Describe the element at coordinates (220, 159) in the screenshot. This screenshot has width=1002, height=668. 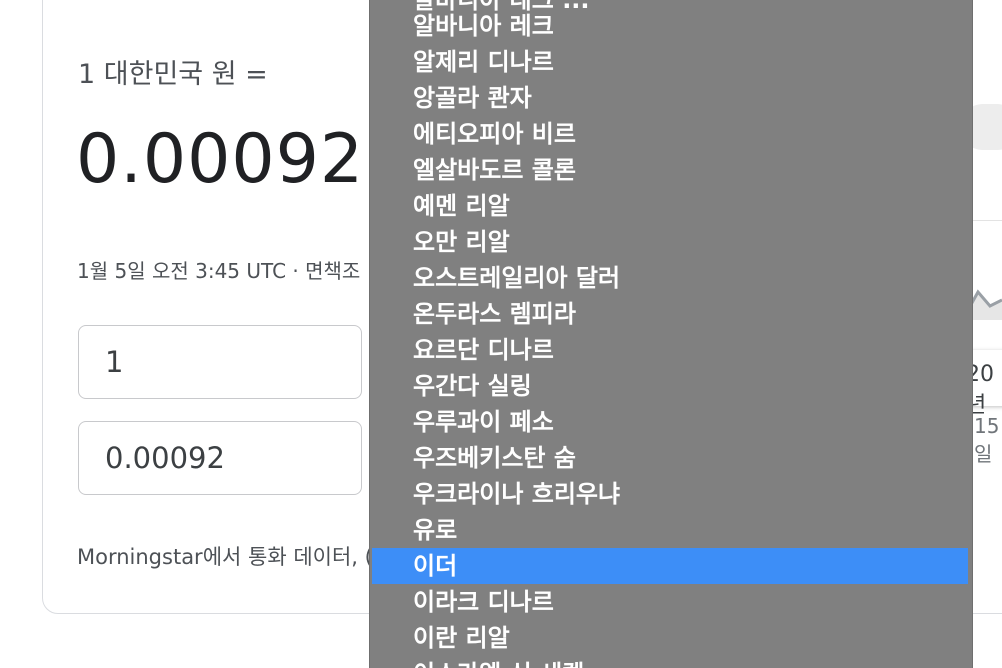
I see `conversion-result: 0.00092` at that location.